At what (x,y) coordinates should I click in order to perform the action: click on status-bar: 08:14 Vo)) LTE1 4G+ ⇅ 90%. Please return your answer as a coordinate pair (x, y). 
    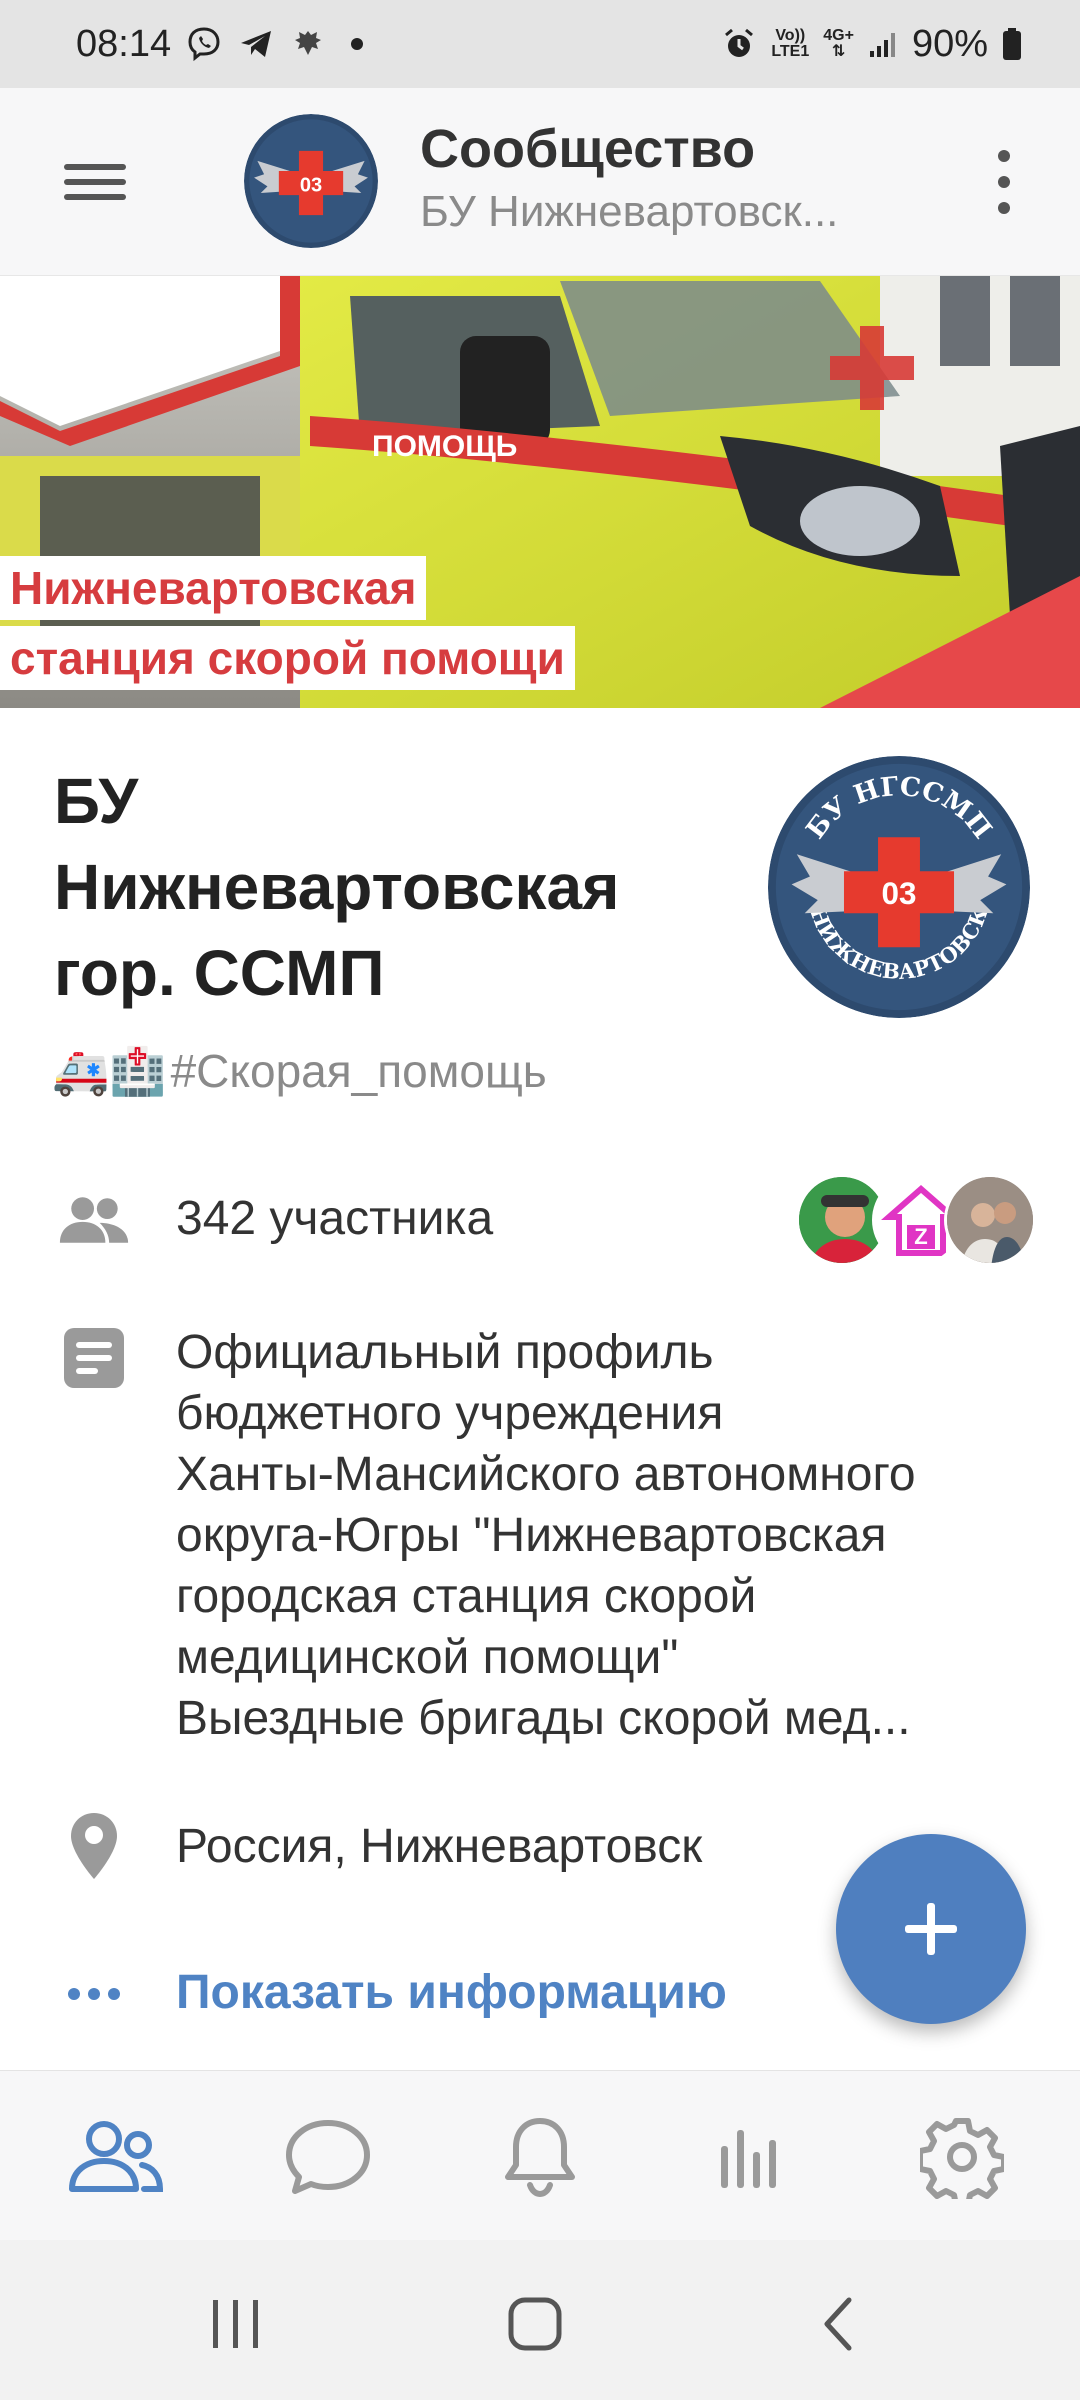
    Looking at the image, I should click on (540, 44).